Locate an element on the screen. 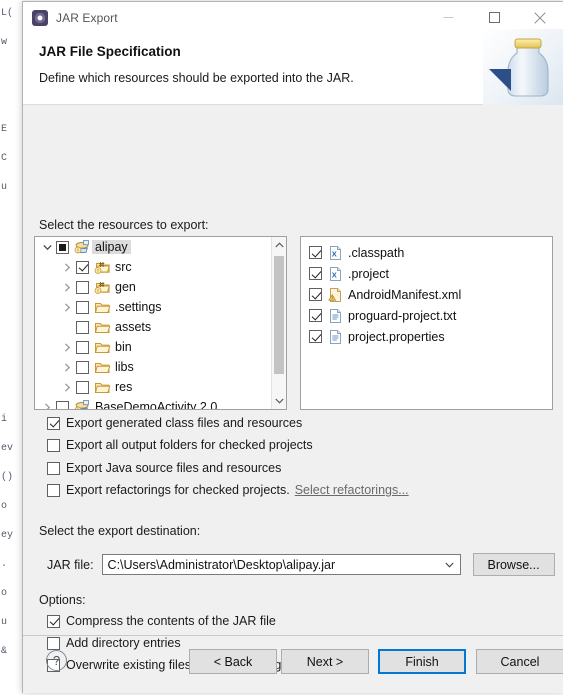 This screenshot has width=563, height=695. tree-row: ! gen is located at coordinates (153, 287).